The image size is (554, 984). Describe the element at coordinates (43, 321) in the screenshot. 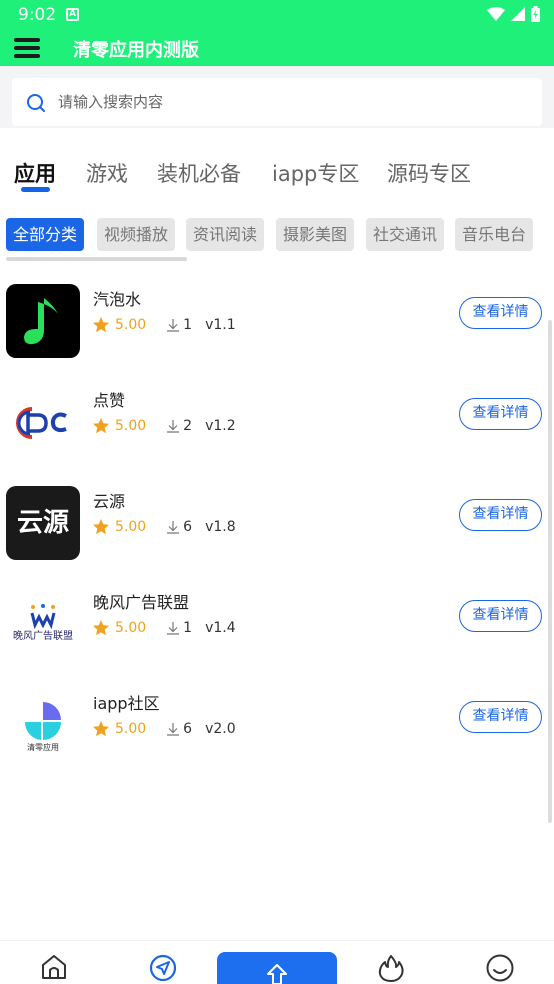

I see `music-note-icon` at that location.